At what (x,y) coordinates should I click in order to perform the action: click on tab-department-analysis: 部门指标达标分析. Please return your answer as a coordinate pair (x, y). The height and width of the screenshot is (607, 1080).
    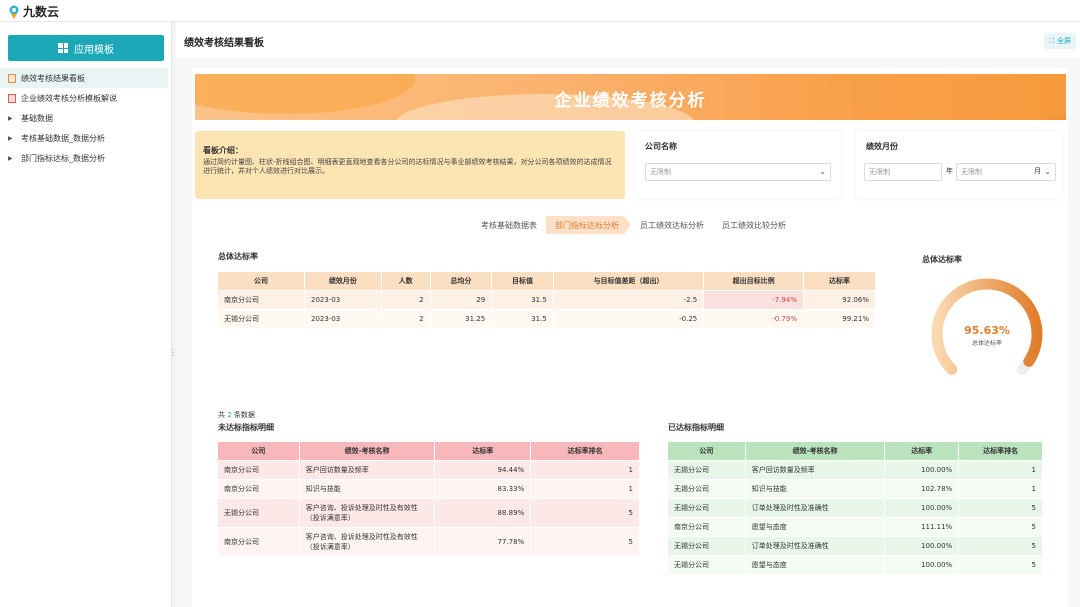
    Looking at the image, I should click on (588, 225).